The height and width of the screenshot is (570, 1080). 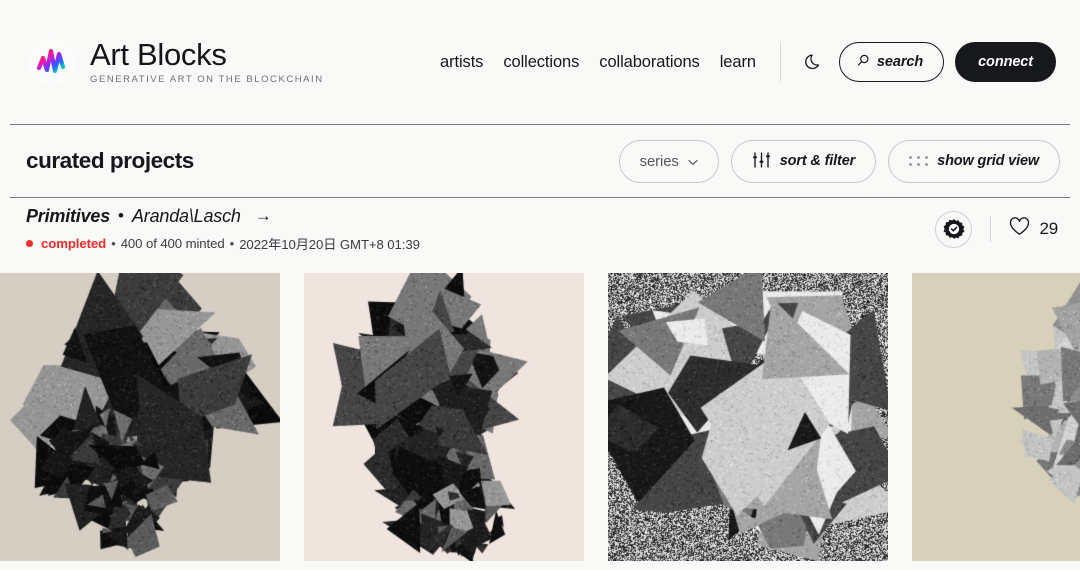 What do you see at coordinates (263, 215) in the screenshot?
I see `arrow-right-icon: →` at bounding box center [263, 215].